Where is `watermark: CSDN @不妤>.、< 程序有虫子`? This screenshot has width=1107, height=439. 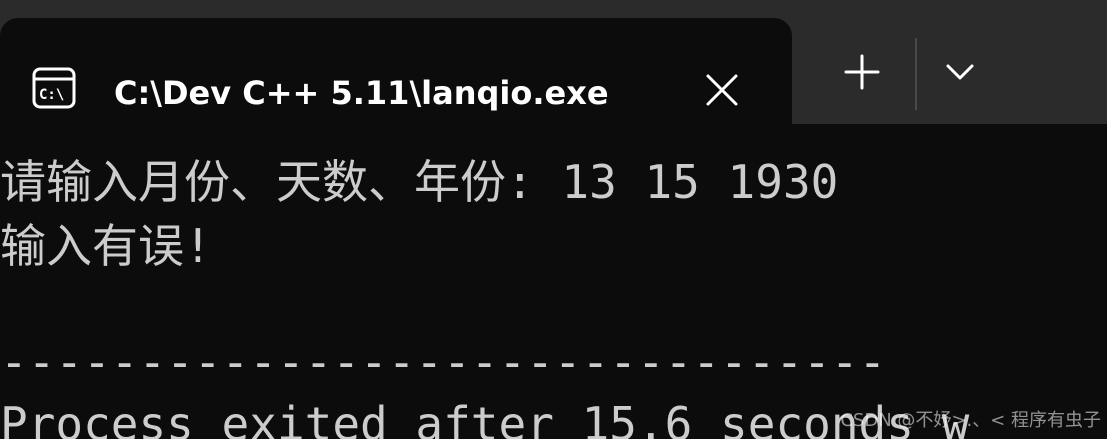 watermark: CSDN @不妤>.、< 程序有虫子 is located at coordinates (970, 420).